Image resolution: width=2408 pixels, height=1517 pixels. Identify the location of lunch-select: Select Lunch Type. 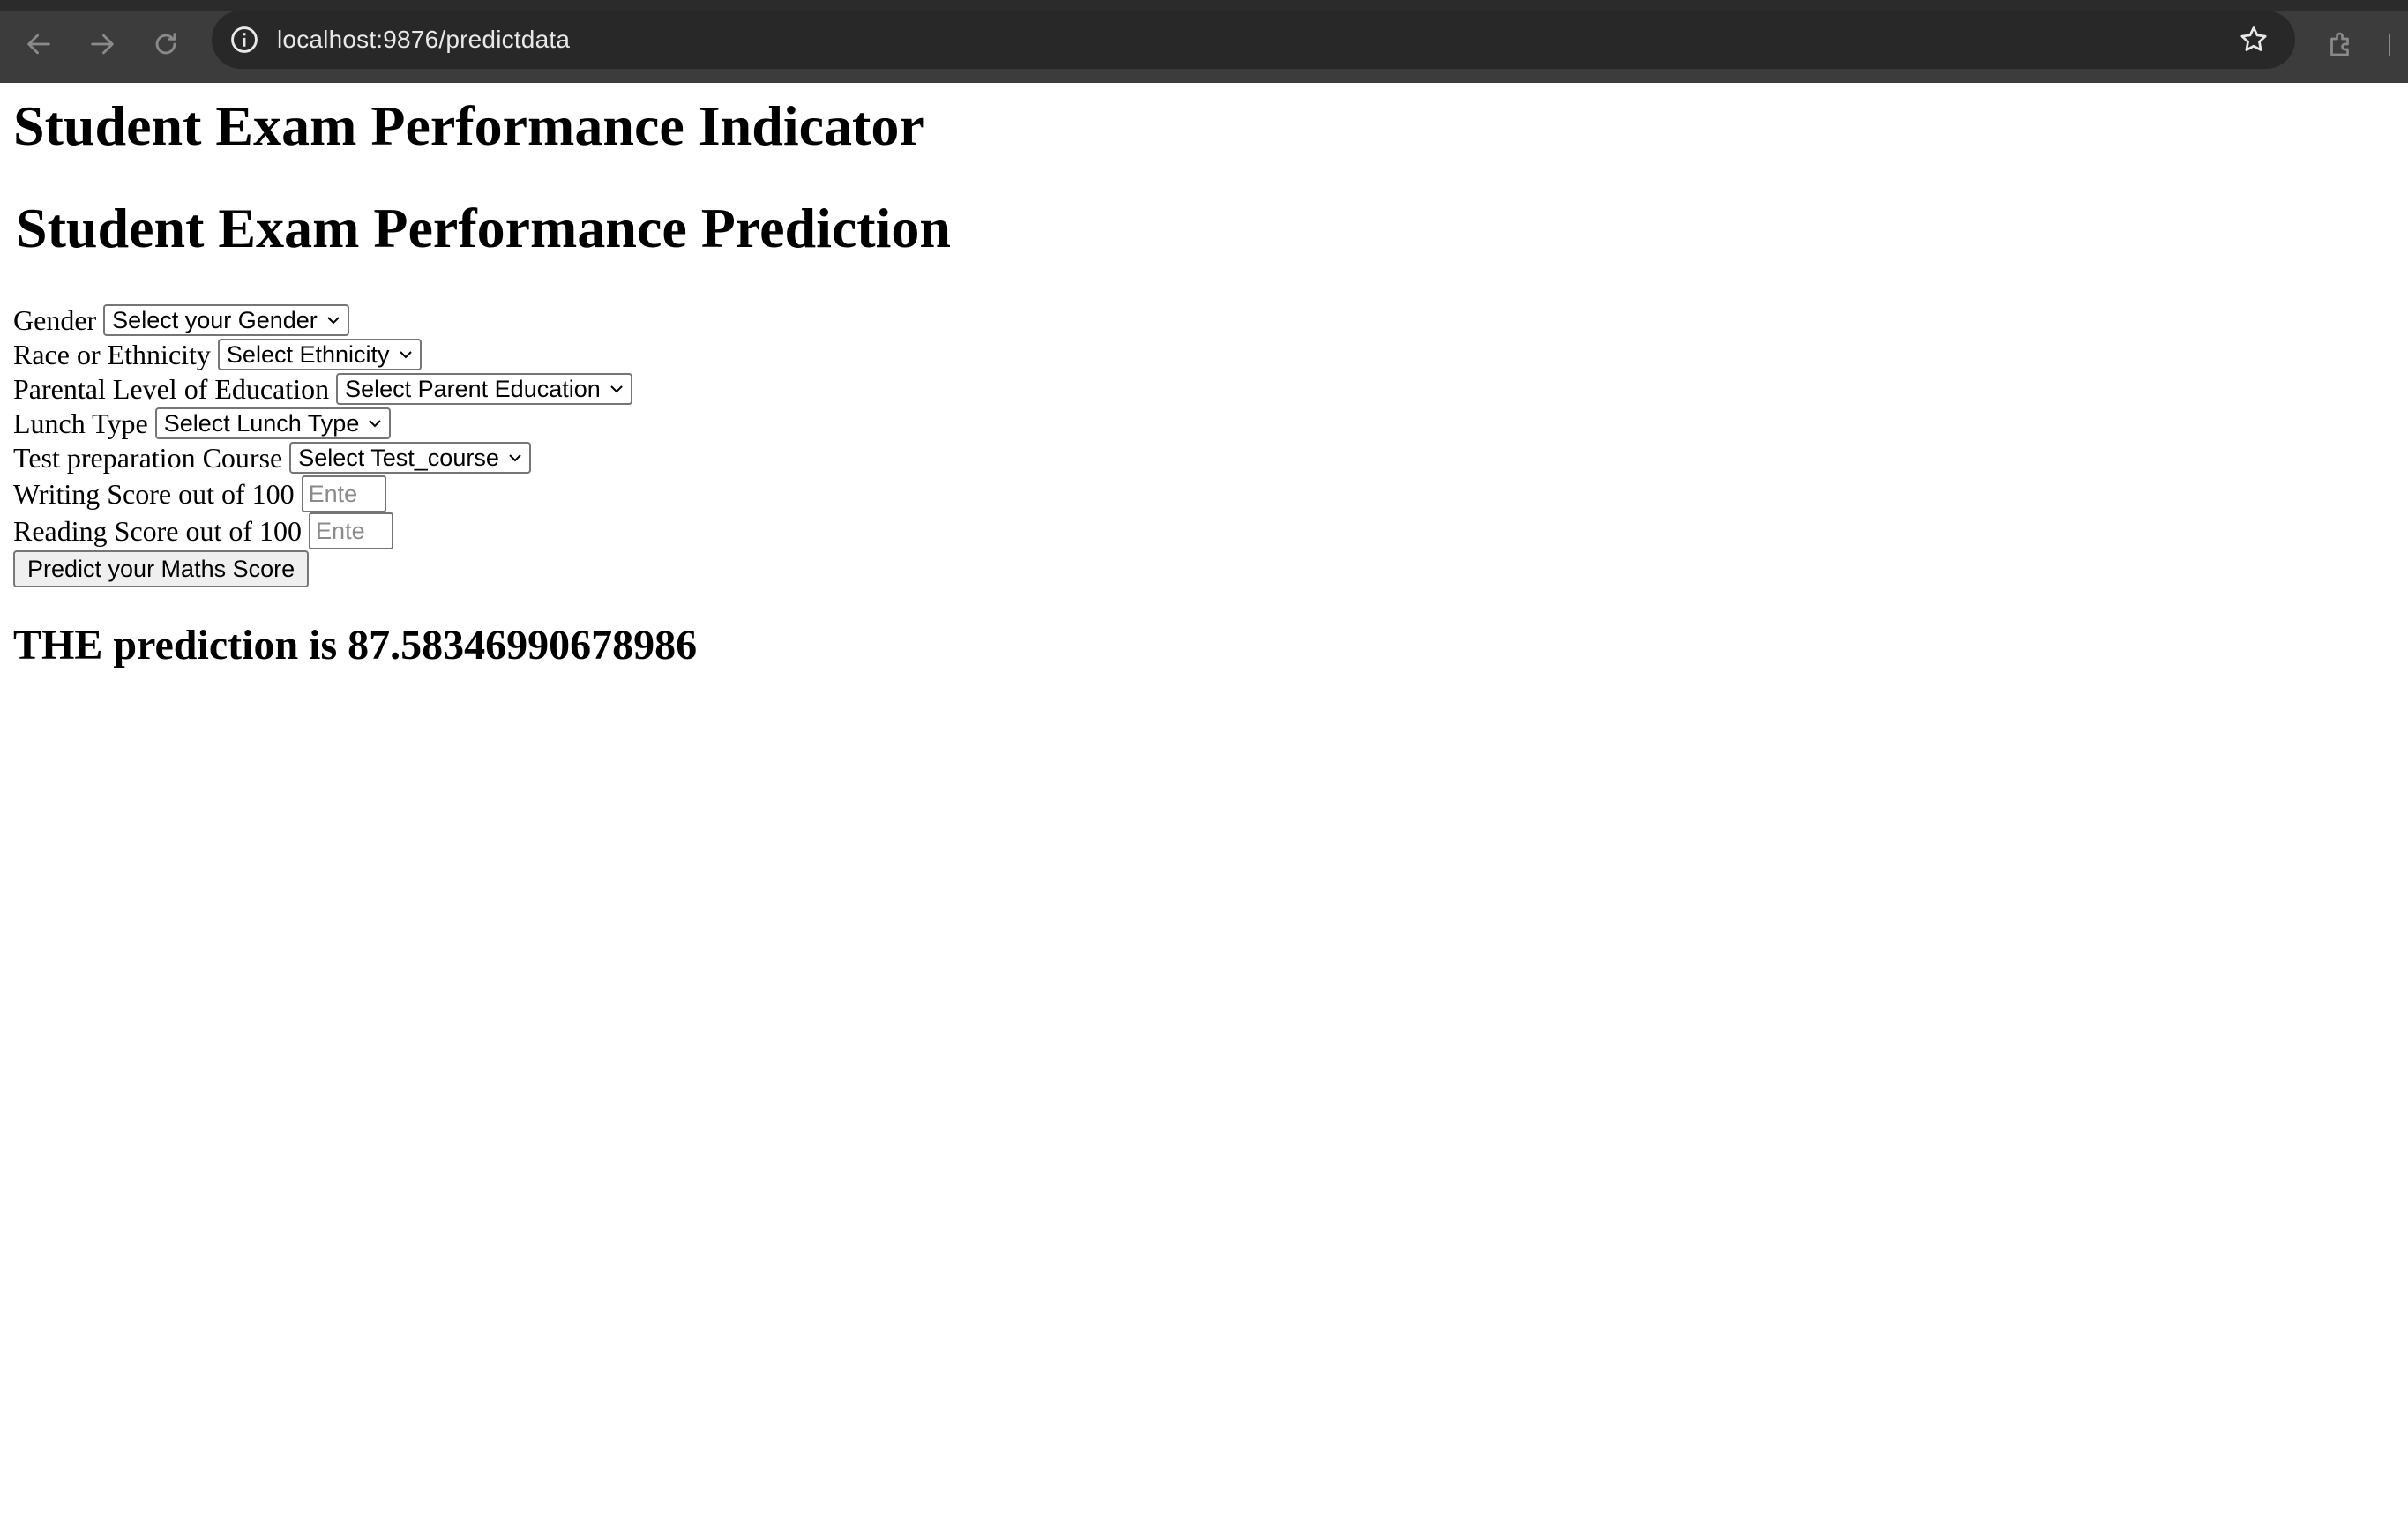
(273, 423).